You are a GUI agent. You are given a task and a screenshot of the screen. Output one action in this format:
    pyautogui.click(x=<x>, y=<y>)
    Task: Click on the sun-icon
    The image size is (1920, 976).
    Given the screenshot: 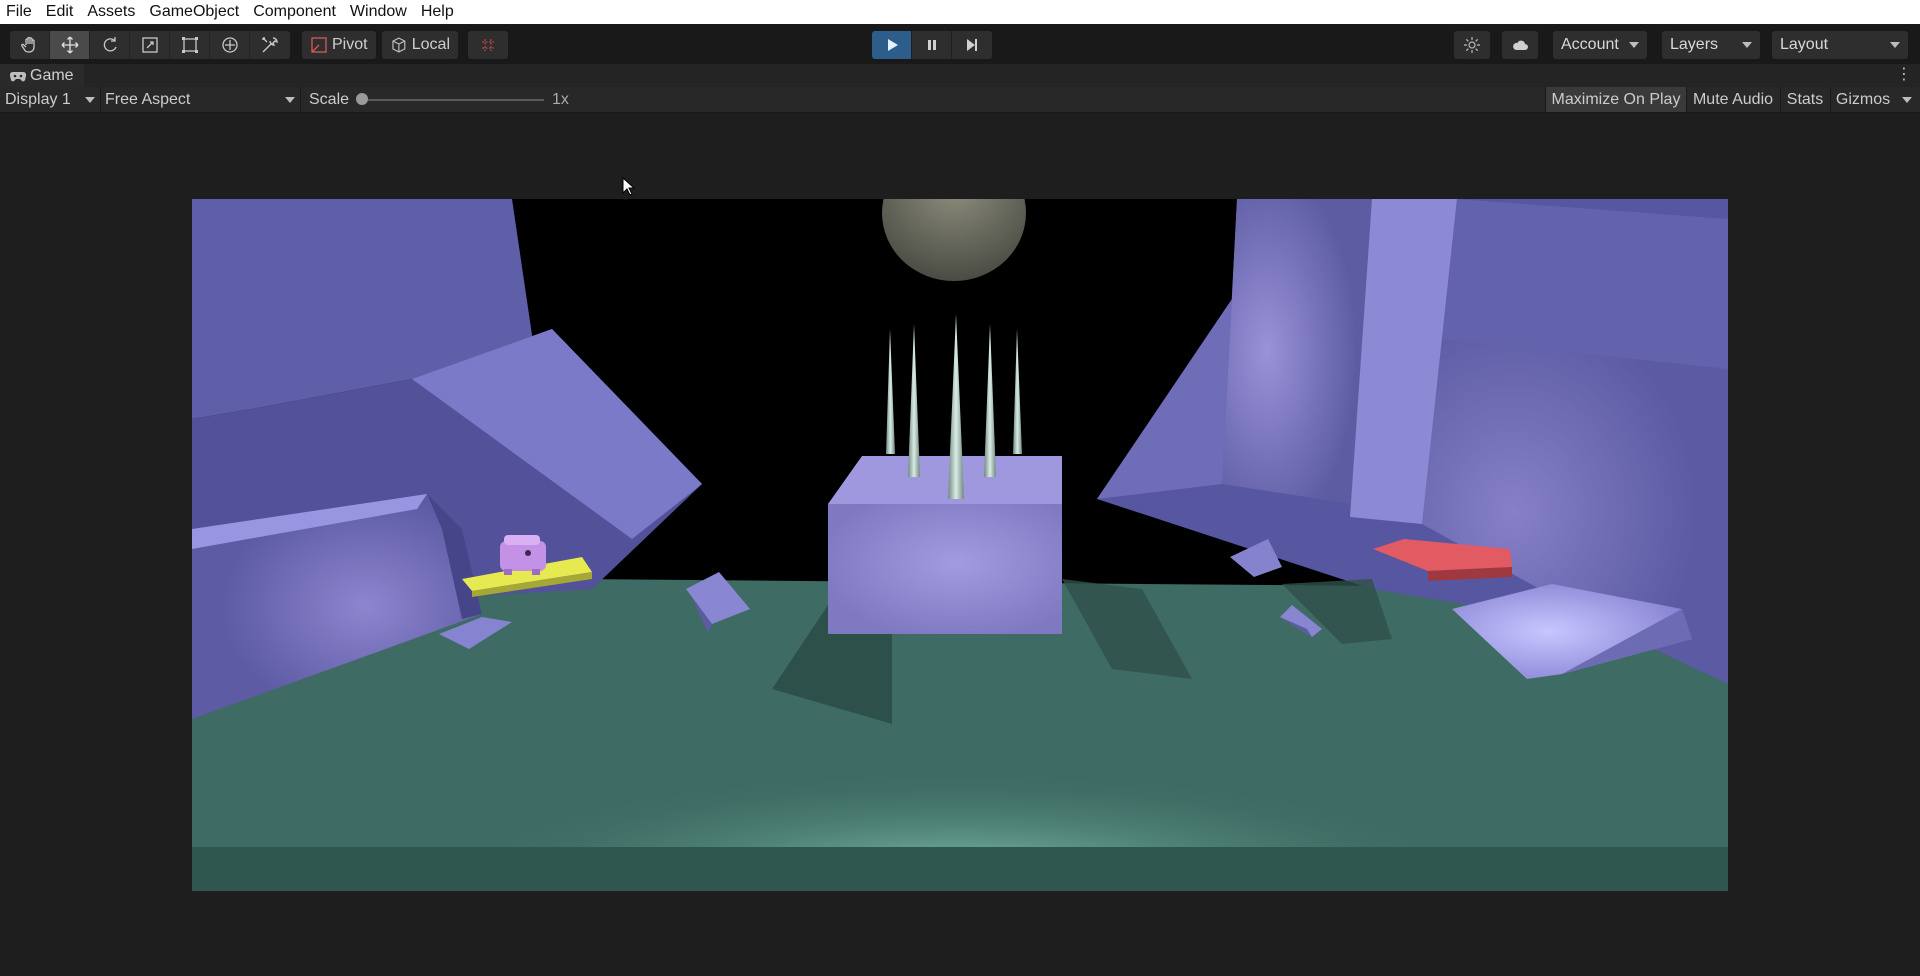 What is the action you would take?
    pyautogui.click(x=1472, y=45)
    